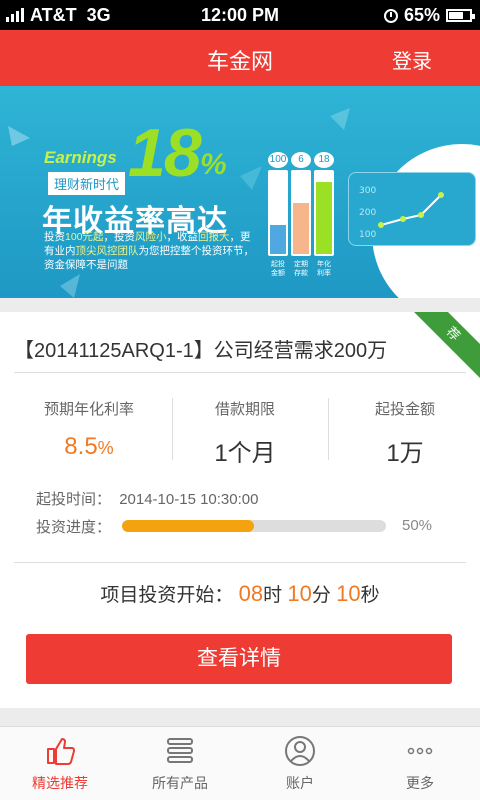 The width and height of the screenshot is (480, 800). I want to click on tab-bar: 精选推荐 所有产品 账户 更多, so click(240, 763).